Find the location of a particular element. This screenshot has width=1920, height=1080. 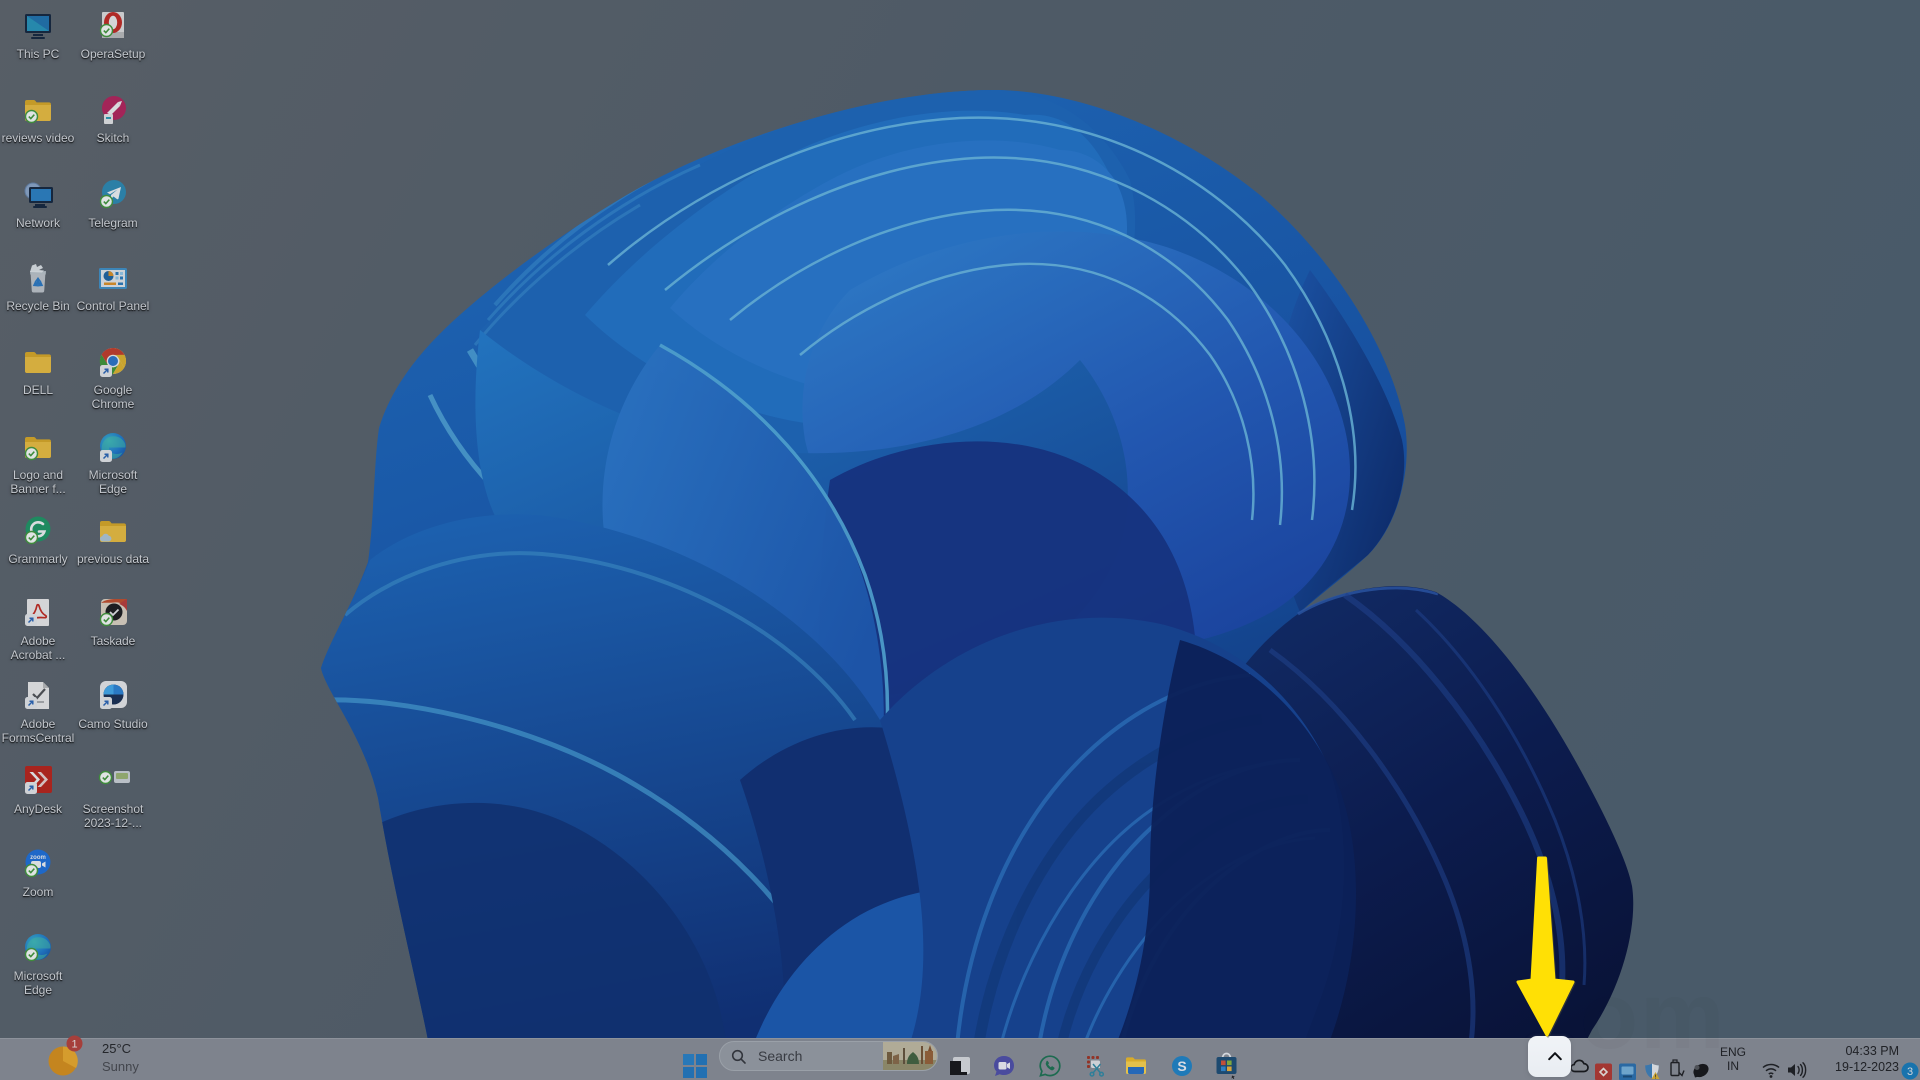

svg-text: 3 is located at coordinates (1910, 1072).